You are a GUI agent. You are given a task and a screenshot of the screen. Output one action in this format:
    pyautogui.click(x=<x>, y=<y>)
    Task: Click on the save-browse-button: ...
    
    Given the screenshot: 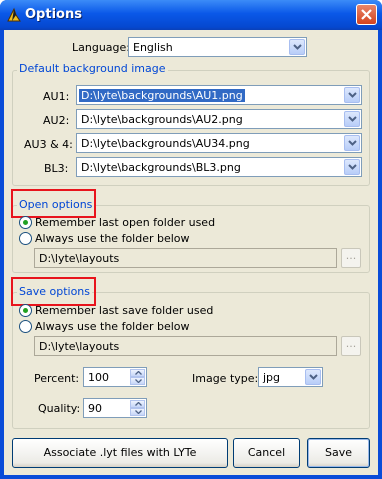 What is the action you would take?
    pyautogui.click(x=351, y=346)
    